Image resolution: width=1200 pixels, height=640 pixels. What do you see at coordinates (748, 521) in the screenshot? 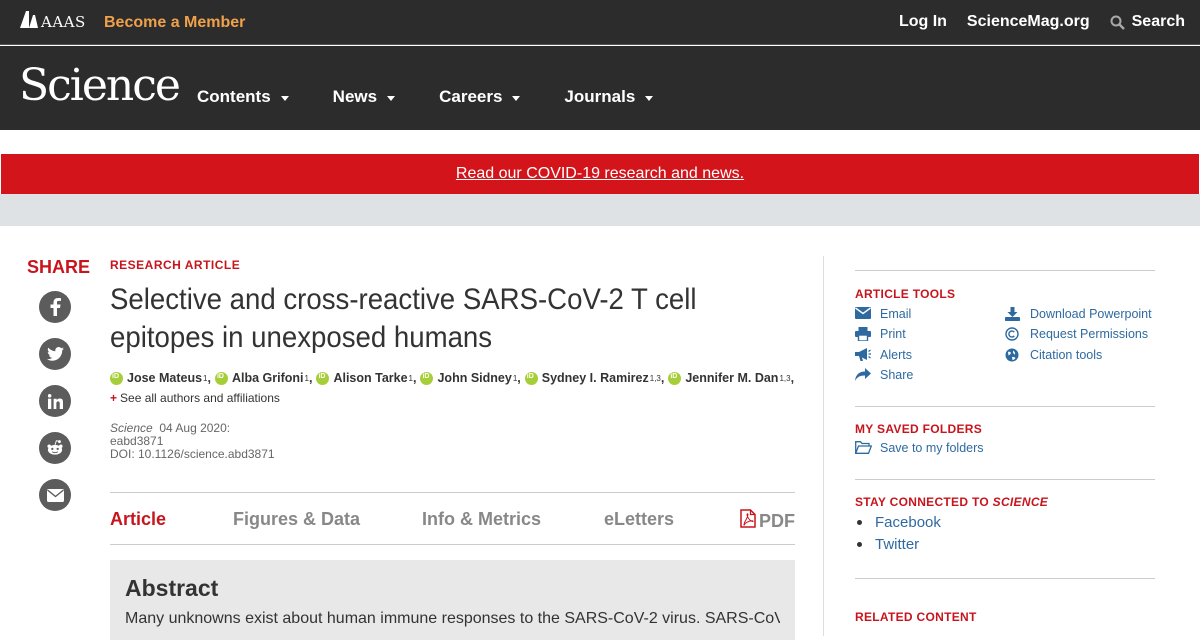
I see `pdf-icon` at bounding box center [748, 521].